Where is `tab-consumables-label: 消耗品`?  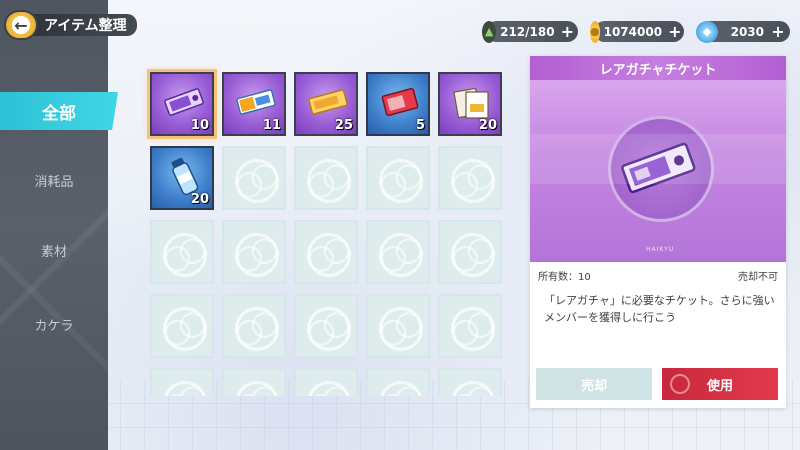
tab-consumables-label: 消耗品 is located at coordinates (54, 182).